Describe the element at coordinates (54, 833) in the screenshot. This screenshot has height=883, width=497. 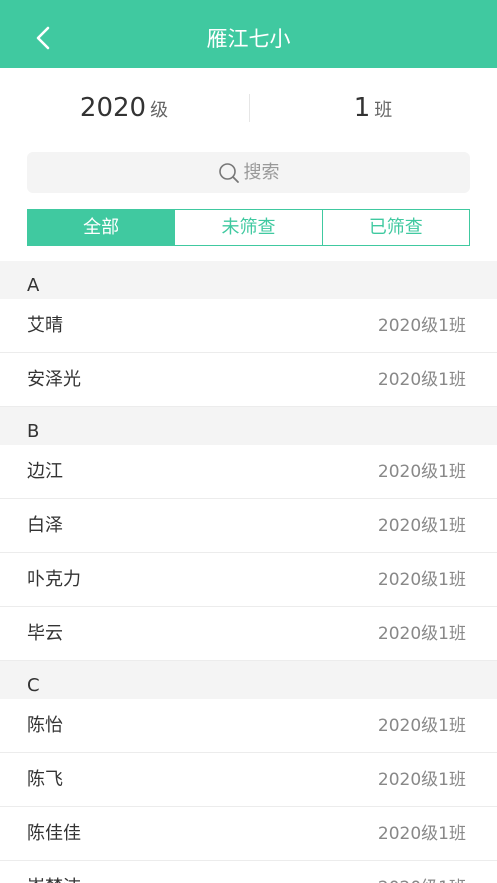
I see `student-name: 陈佳佳` at that location.